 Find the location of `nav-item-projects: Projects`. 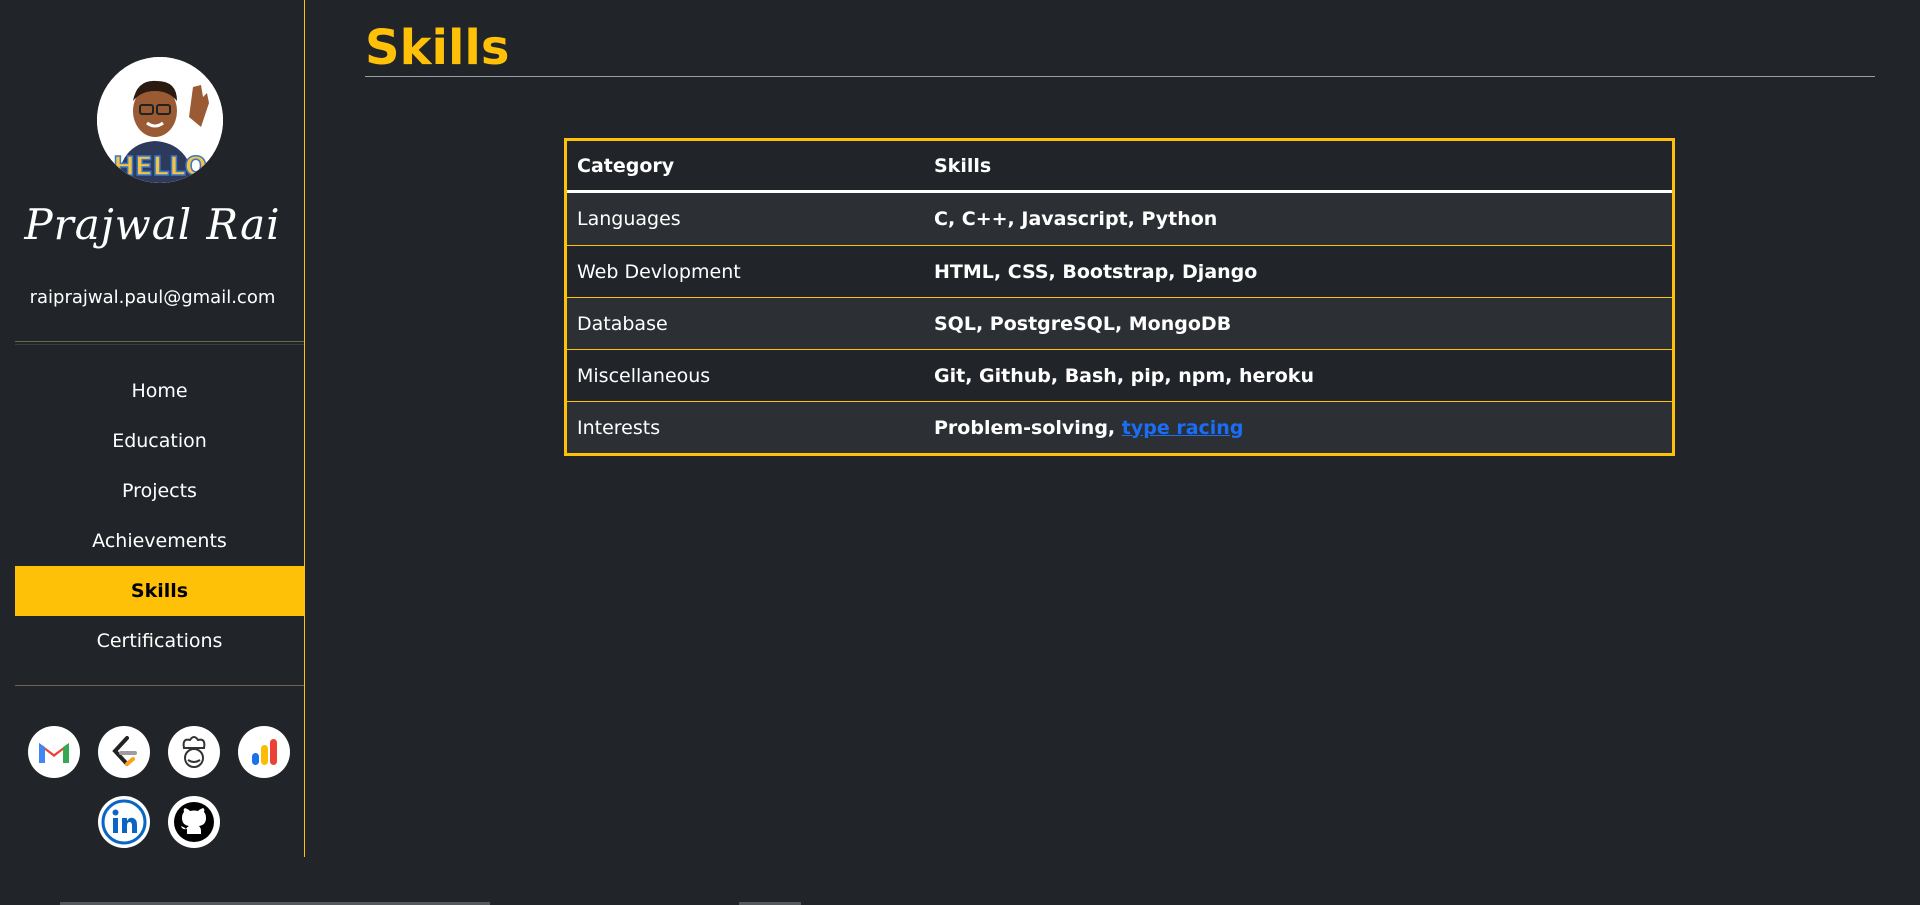

nav-item-projects: Projects is located at coordinates (159, 491).